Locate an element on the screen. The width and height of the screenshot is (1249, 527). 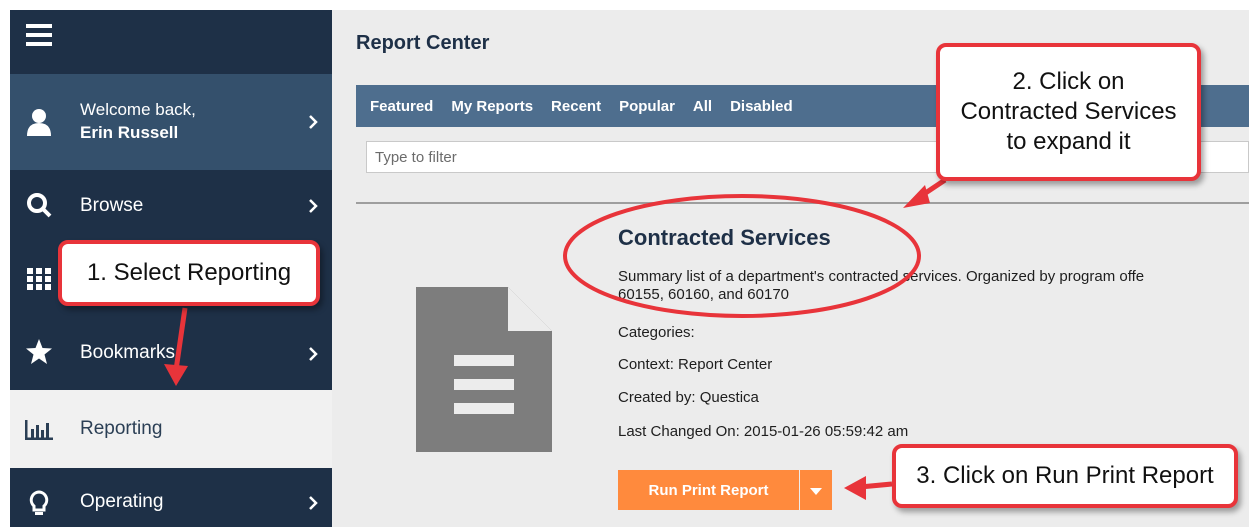
arrow-2-head is located at coordinates (916, 196).